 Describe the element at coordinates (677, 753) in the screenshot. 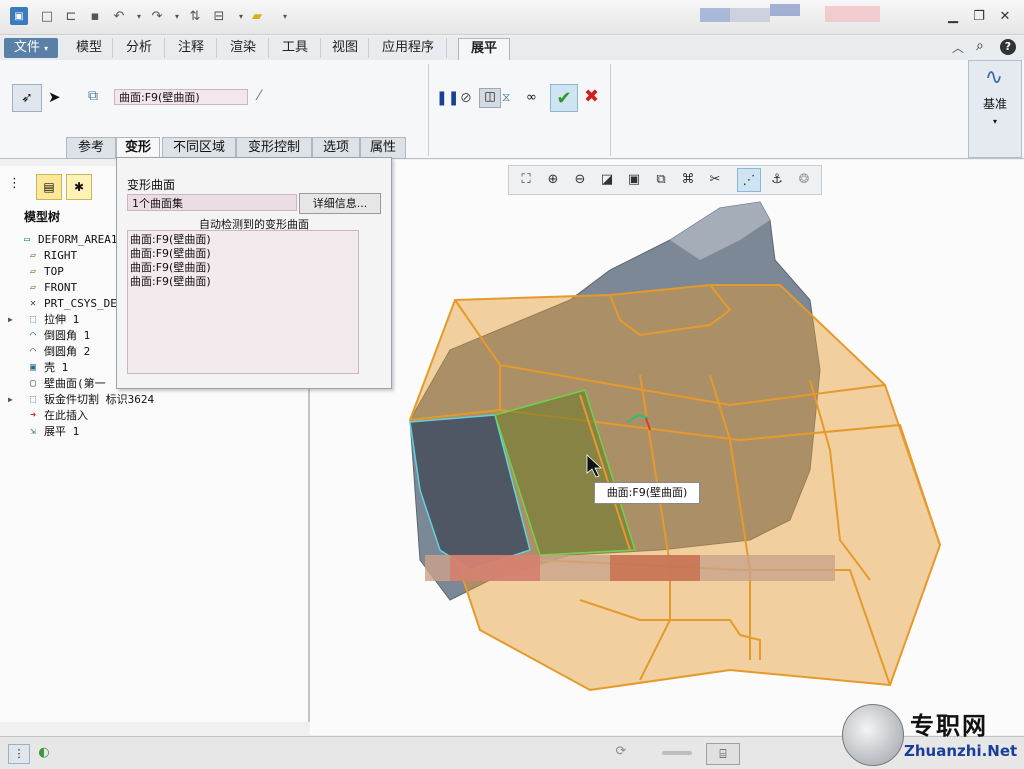

I see `progress-indicator` at that location.